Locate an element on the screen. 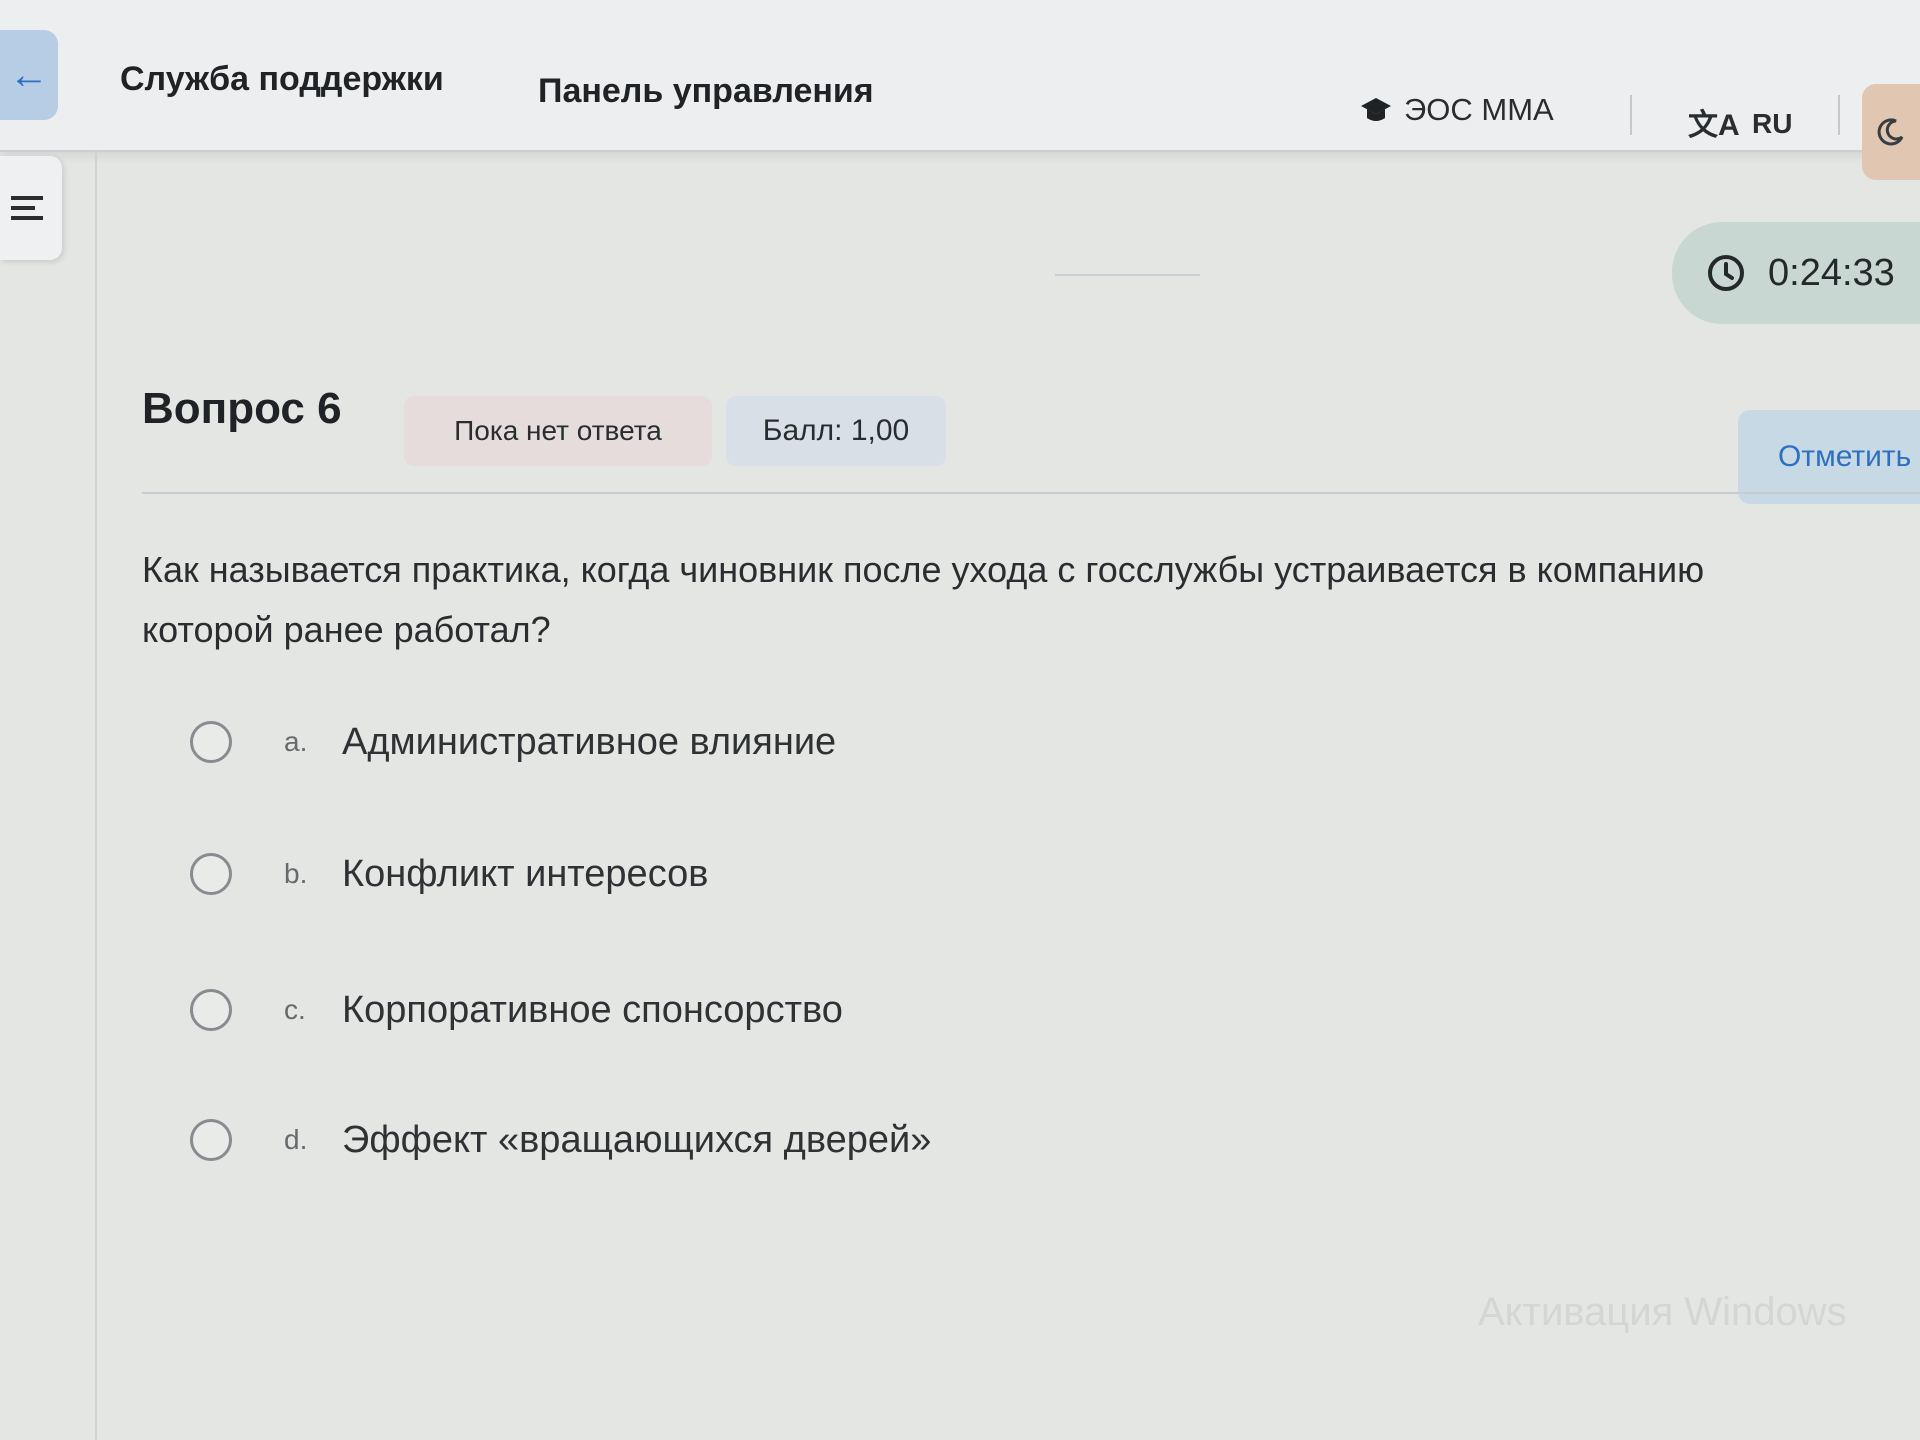 This screenshot has height=1440, width=1920. answer-letter: d. is located at coordinates (296, 1139).